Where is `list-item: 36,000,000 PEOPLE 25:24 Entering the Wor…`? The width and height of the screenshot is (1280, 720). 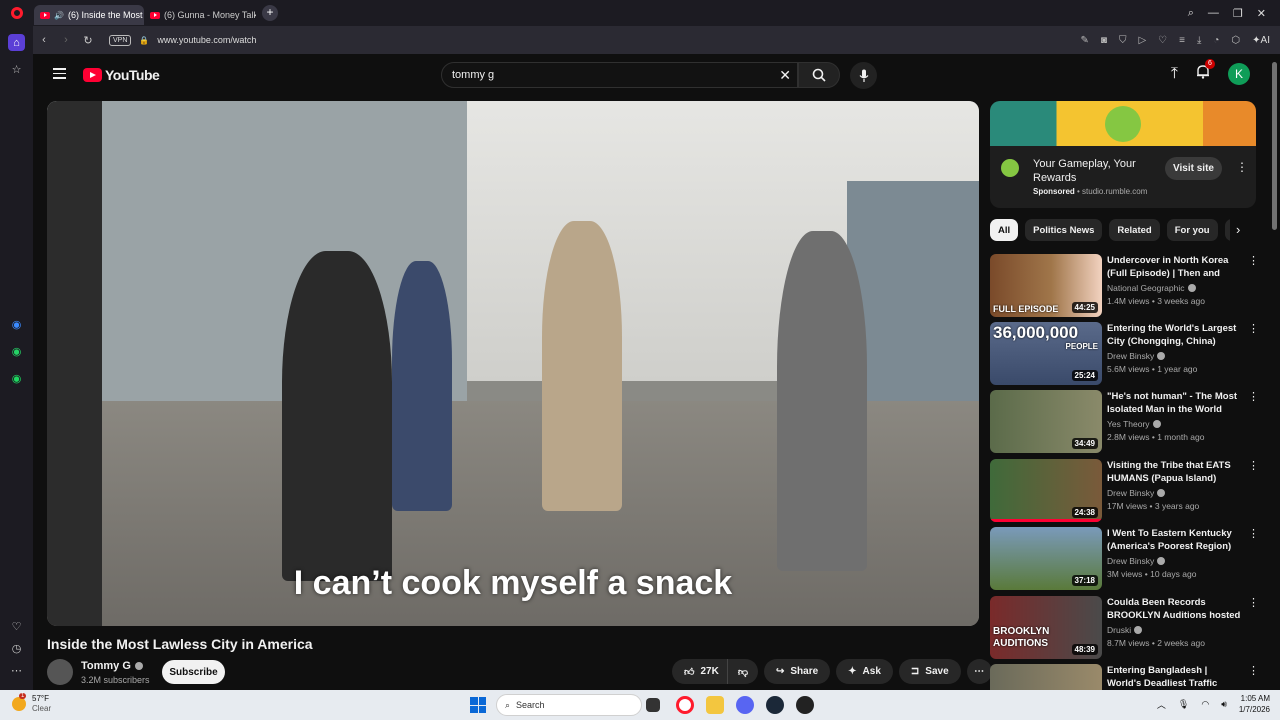 list-item: 36,000,000 PEOPLE 25:24 Entering the Wor… is located at coordinates (1124, 354).